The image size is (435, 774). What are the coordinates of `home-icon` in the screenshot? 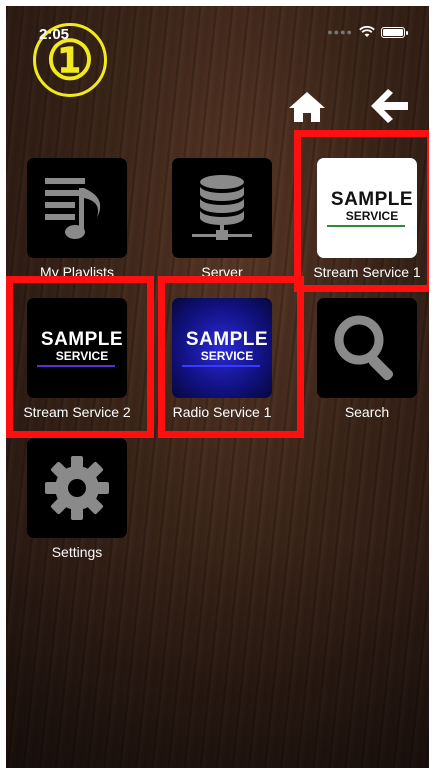 It's located at (307, 107).